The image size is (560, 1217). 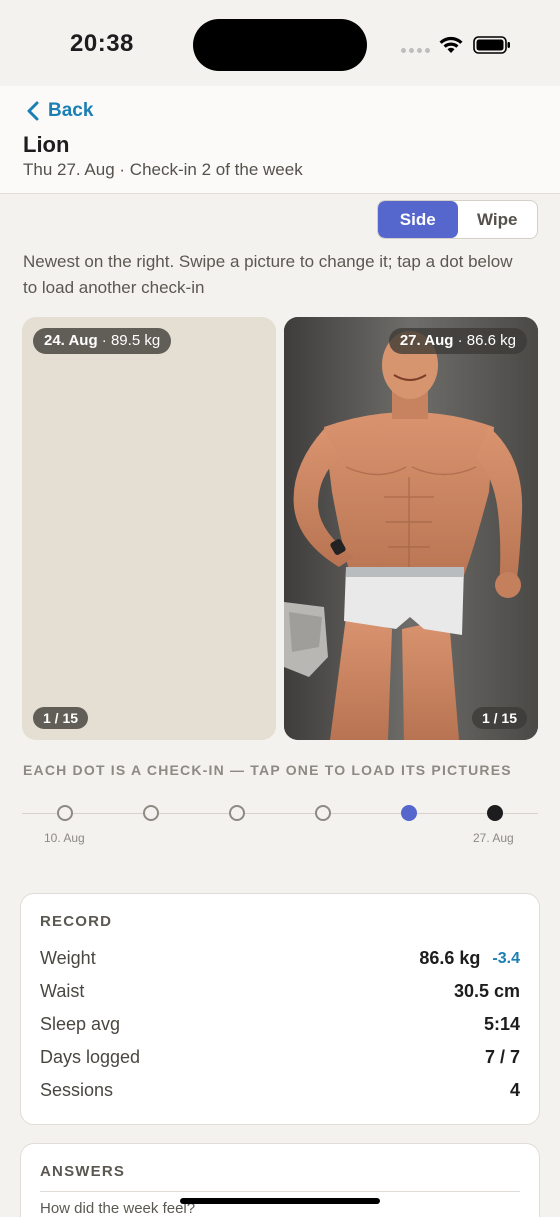 I want to click on record-value: 30.5 cm, so click(x=486, y=991).